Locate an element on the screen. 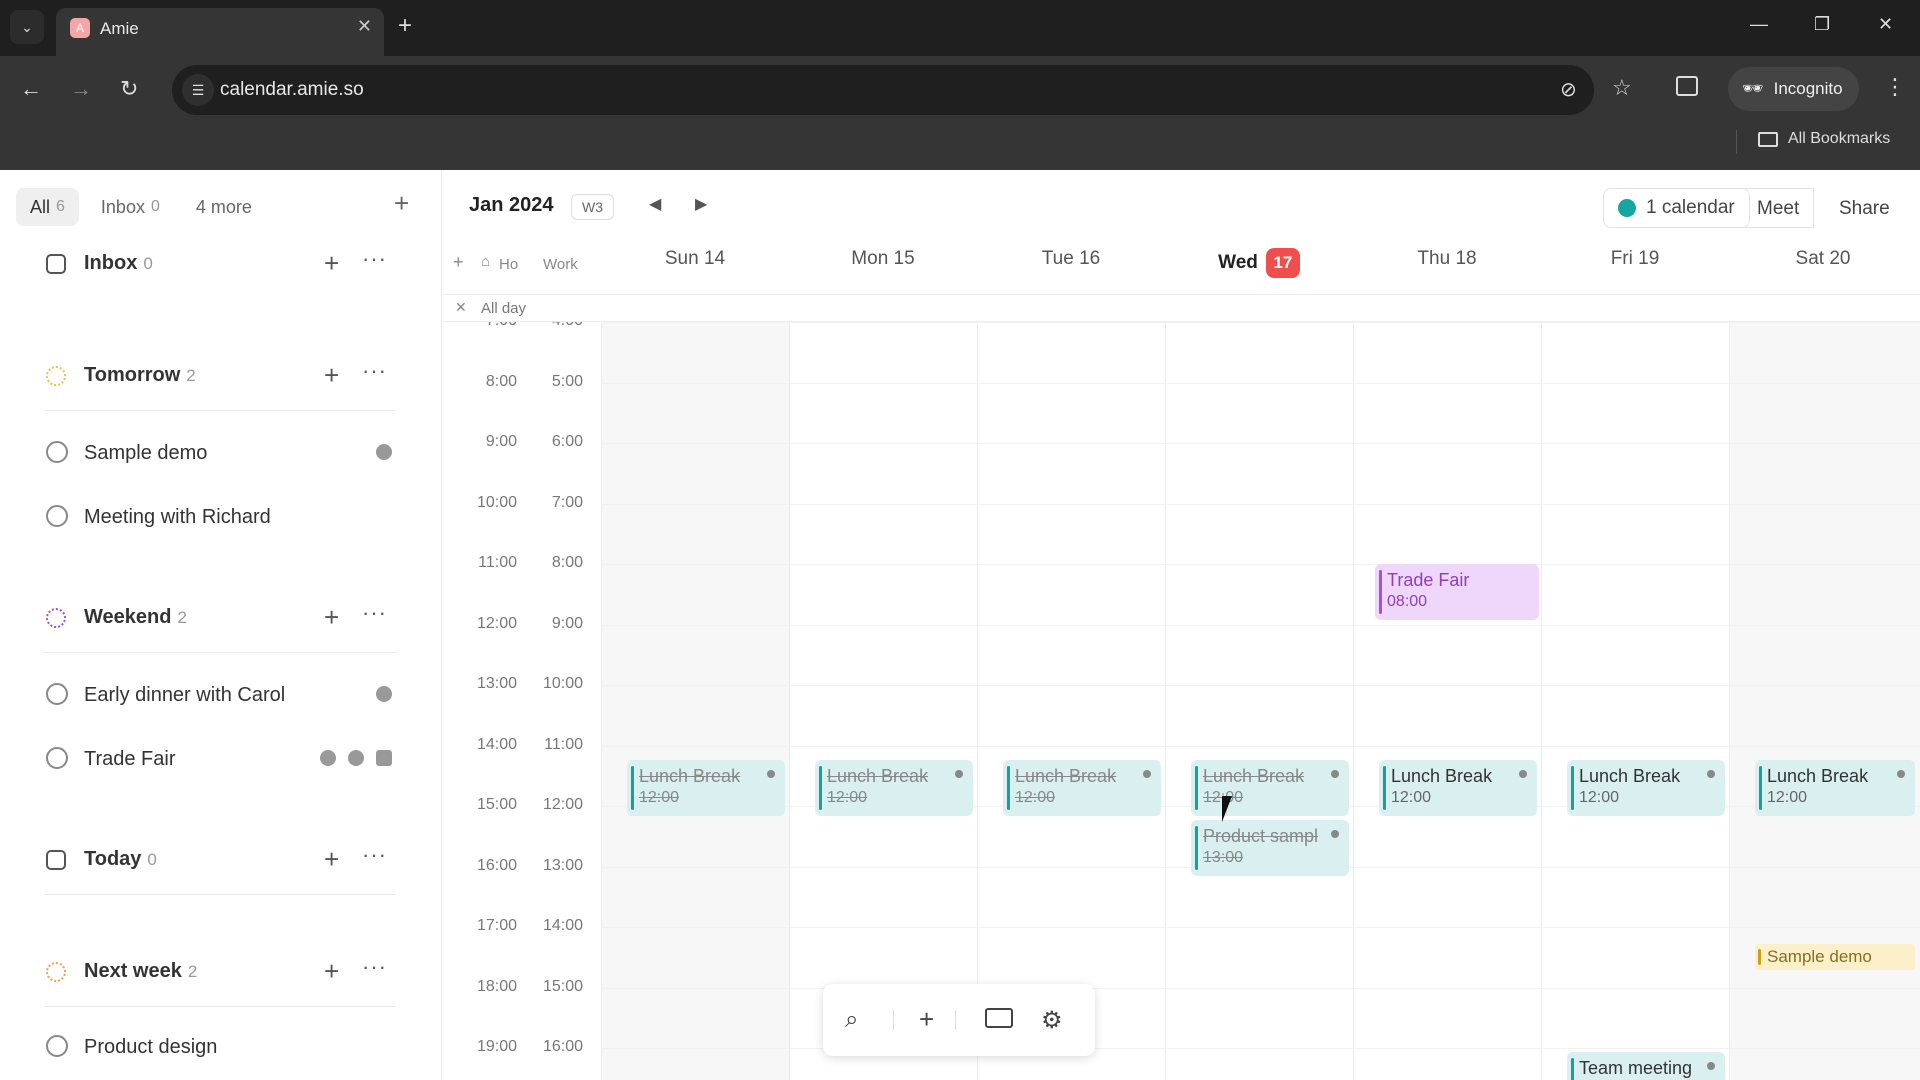 The image size is (1920, 1080). group-tomorrow: Tomorrow 2 + ··· is located at coordinates (220, 376).